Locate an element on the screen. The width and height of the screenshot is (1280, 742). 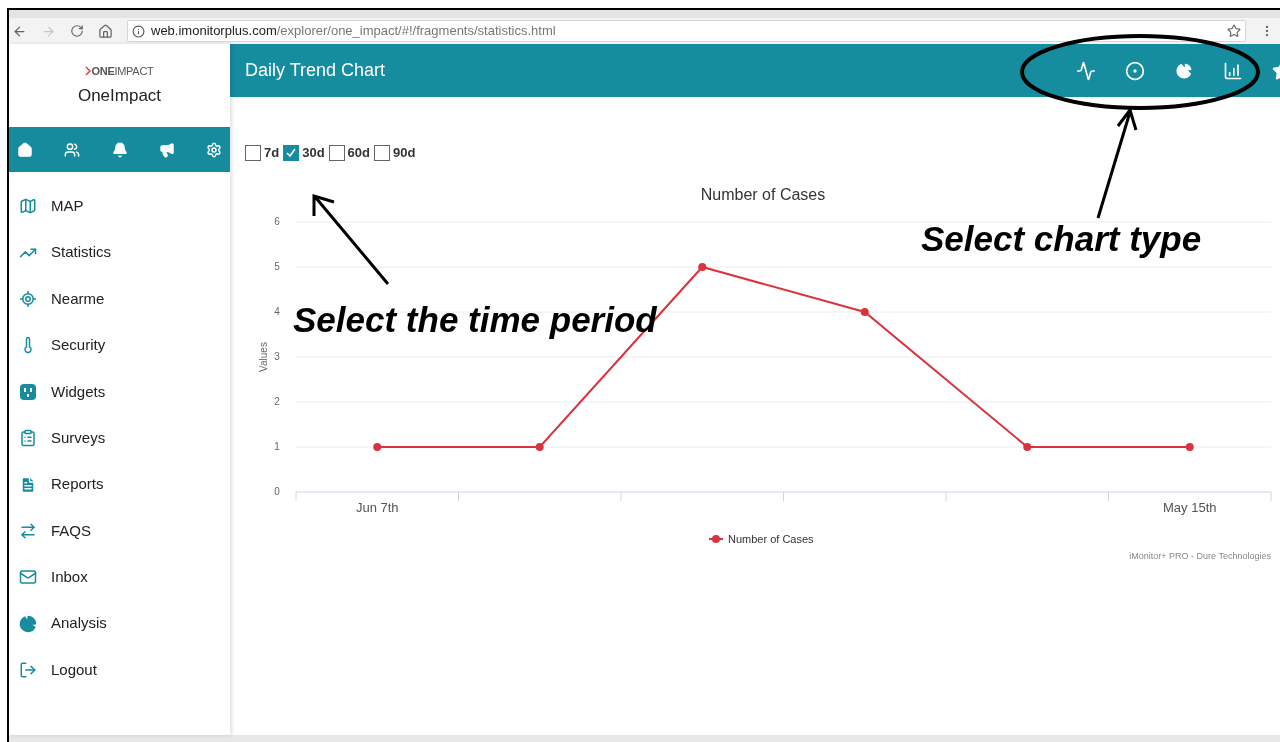
sidebar-item: Statistics is located at coordinates (119, 252).